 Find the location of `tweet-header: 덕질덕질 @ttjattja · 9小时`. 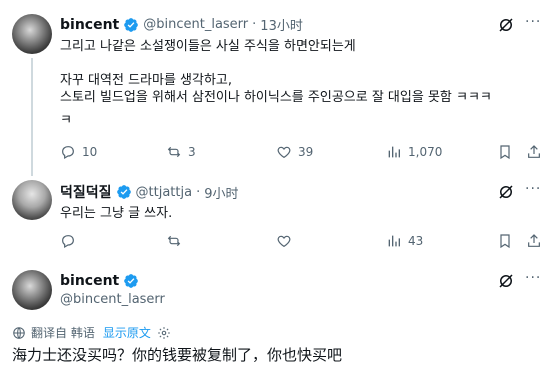

tweet-header: 덕질덕질 @ttjattja · 9小时 is located at coordinates (149, 192).